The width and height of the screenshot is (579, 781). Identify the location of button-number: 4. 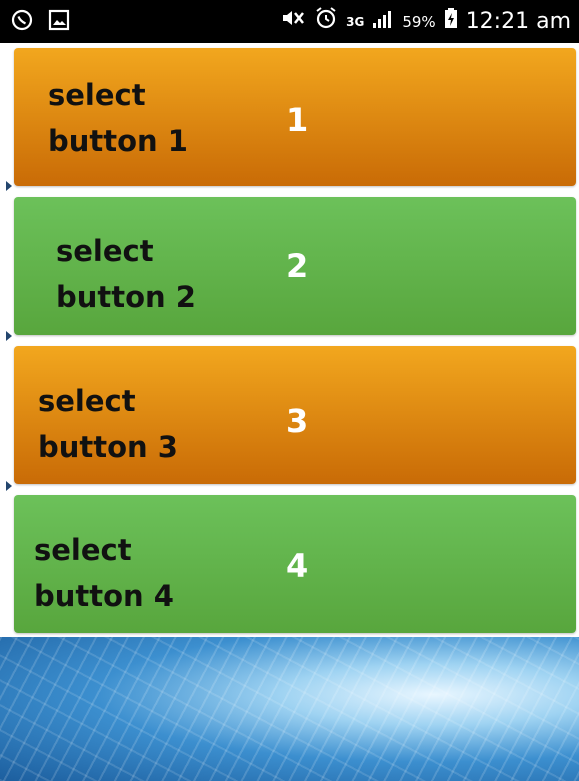
(297, 566).